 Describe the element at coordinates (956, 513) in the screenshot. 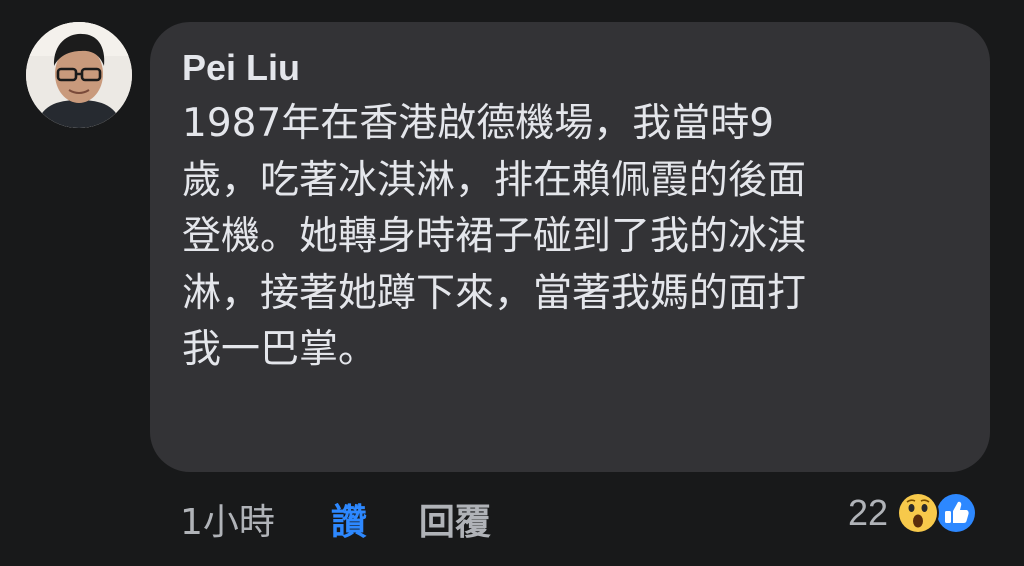

I see `like-reaction-icon` at that location.